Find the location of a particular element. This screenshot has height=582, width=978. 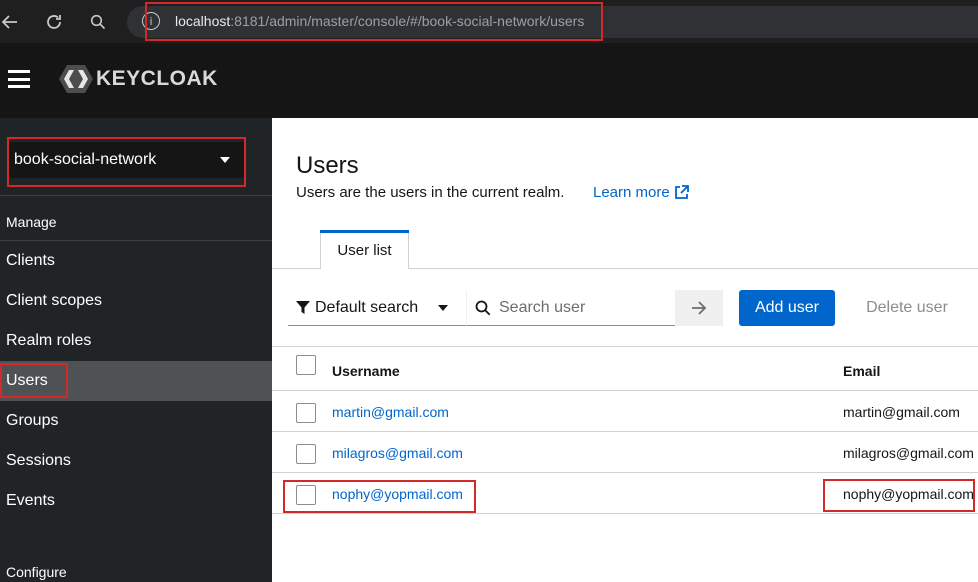

column-header-email: Email is located at coordinates (861, 371).